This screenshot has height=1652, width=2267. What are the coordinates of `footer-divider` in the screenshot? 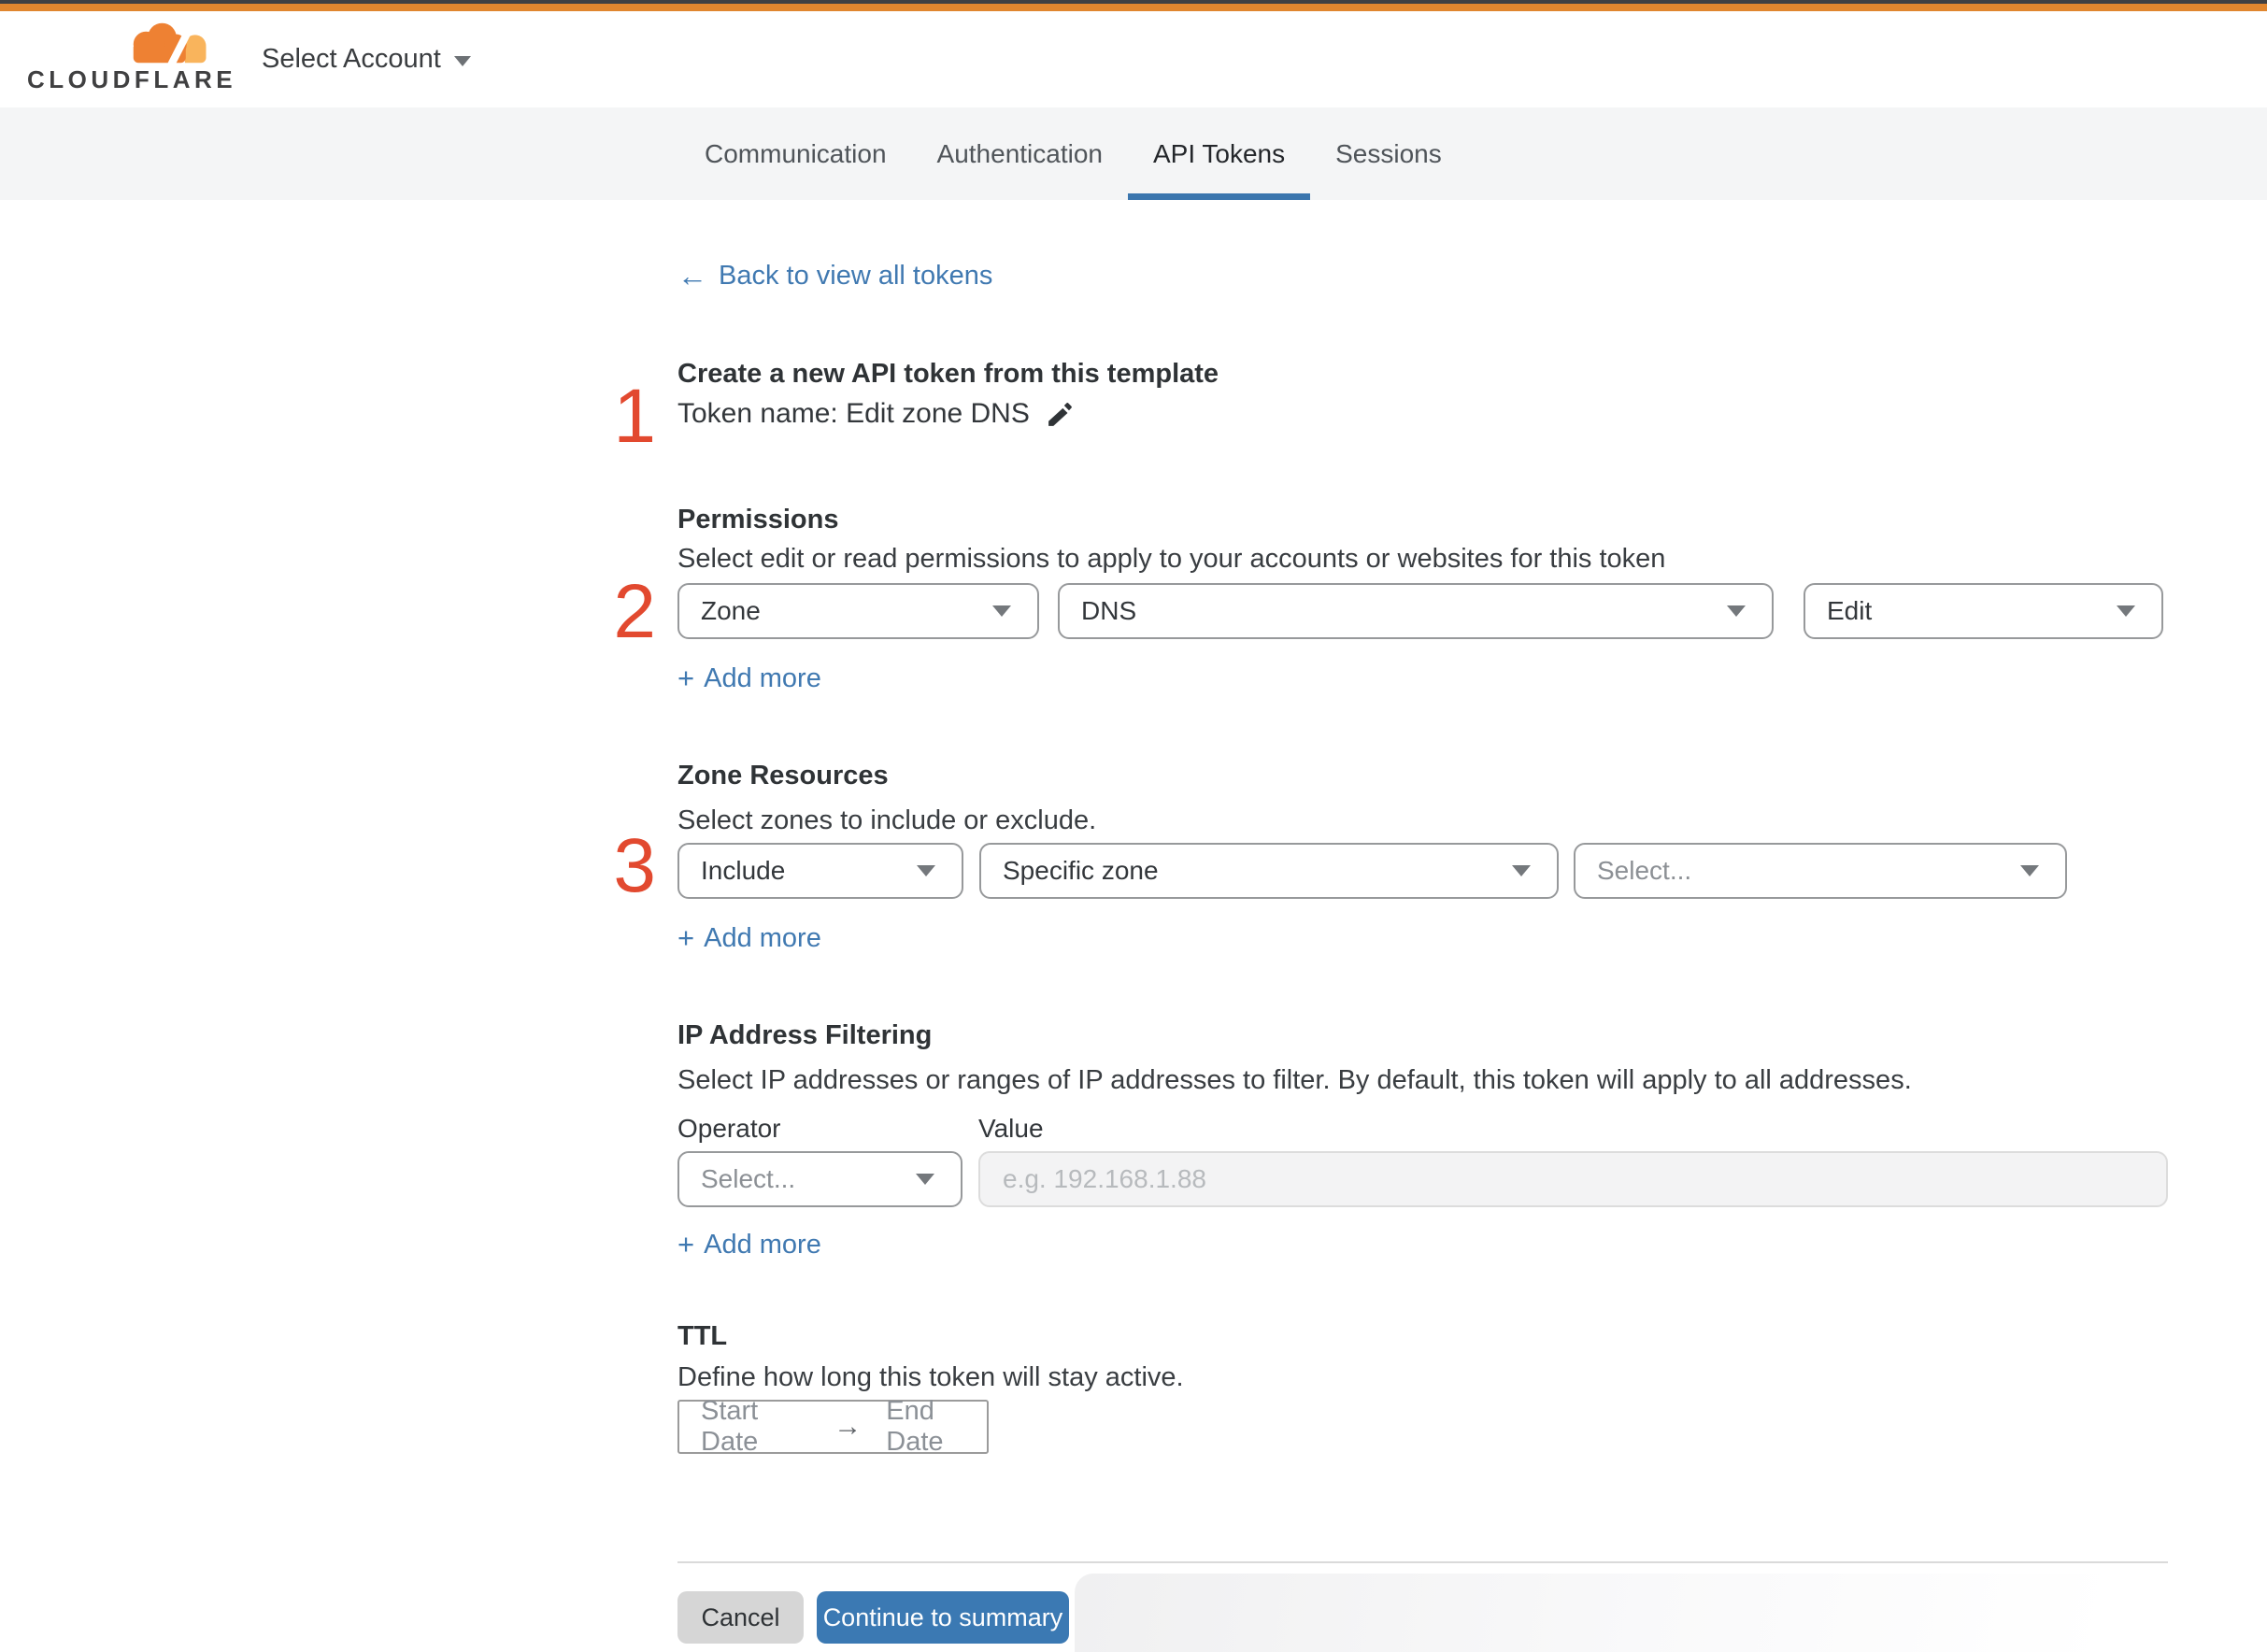 It's located at (1423, 1562).